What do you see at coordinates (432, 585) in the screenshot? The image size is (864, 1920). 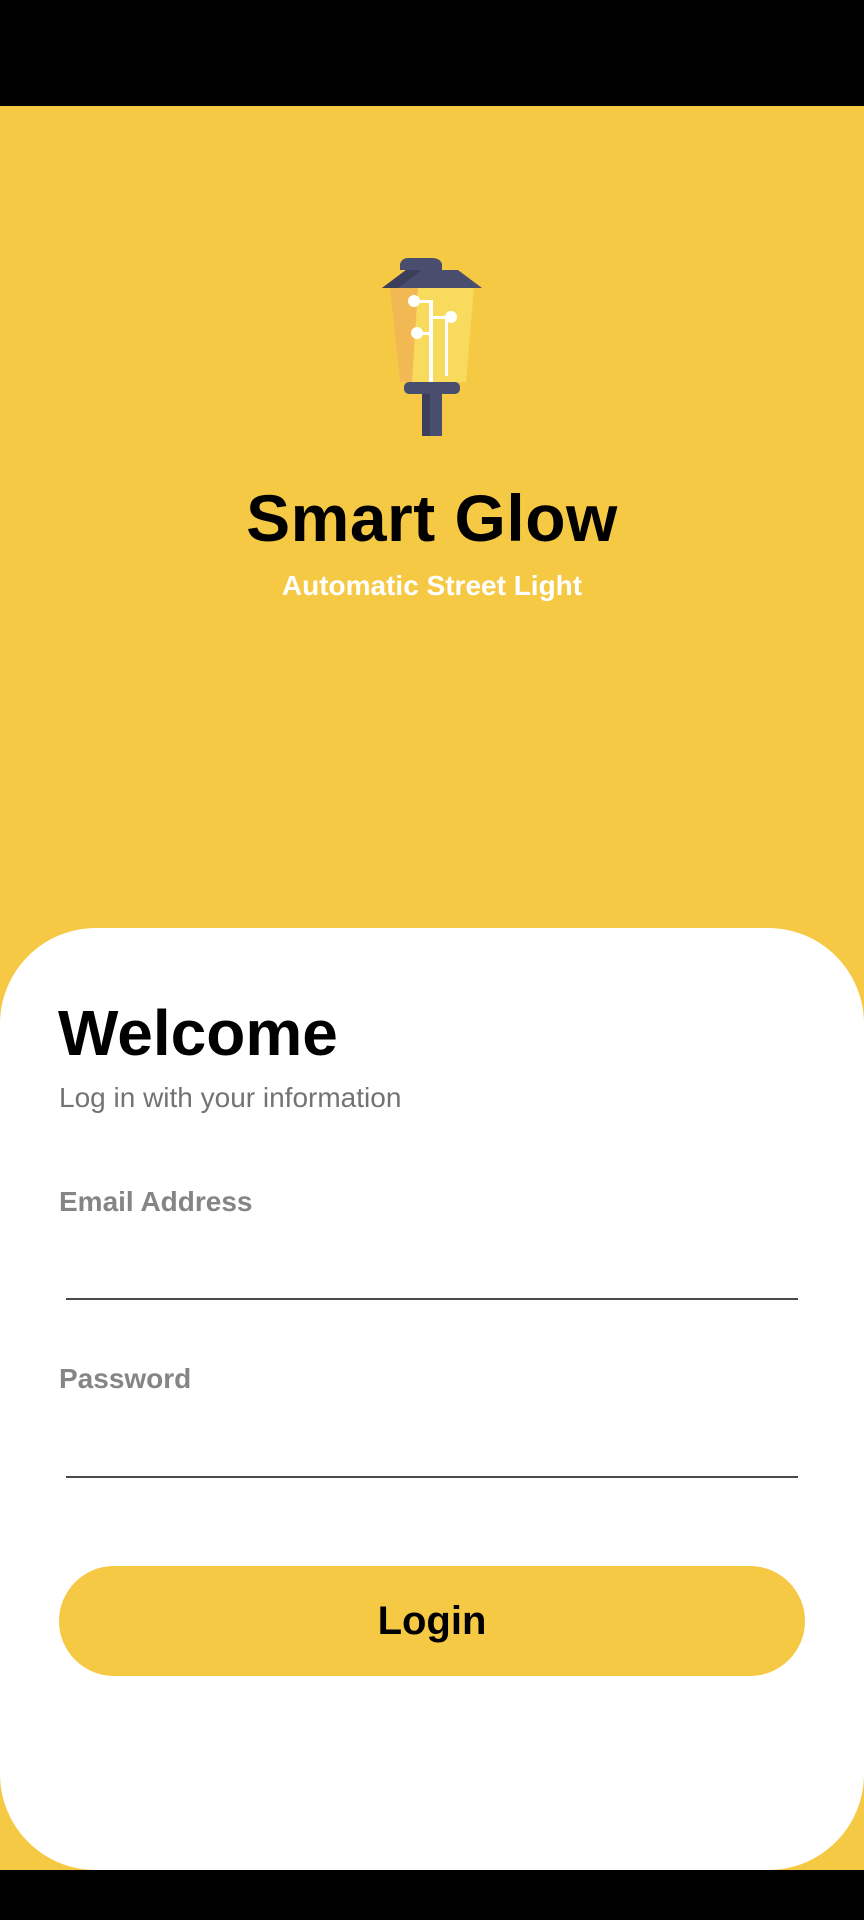 I see `app-subtitle: Automatic Street Light` at bounding box center [432, 585].